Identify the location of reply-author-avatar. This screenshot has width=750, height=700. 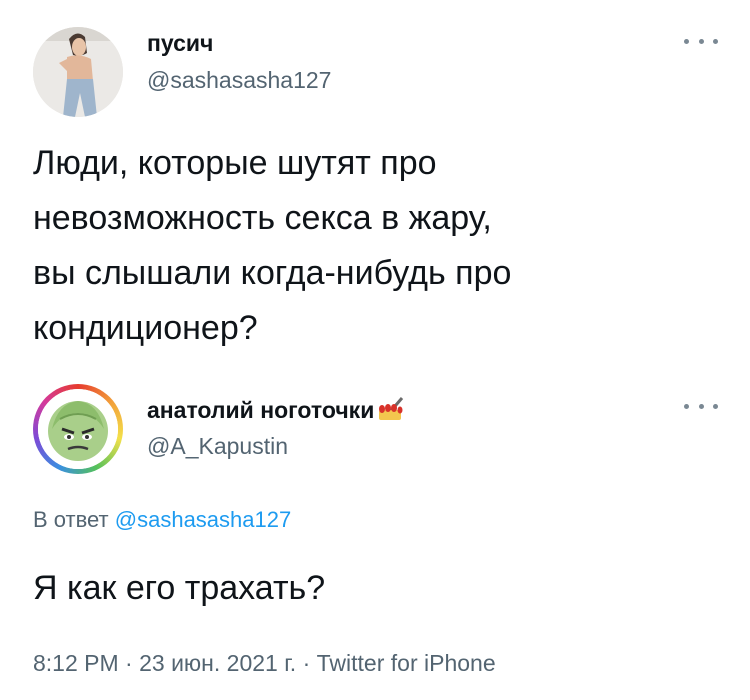
(78, 429).